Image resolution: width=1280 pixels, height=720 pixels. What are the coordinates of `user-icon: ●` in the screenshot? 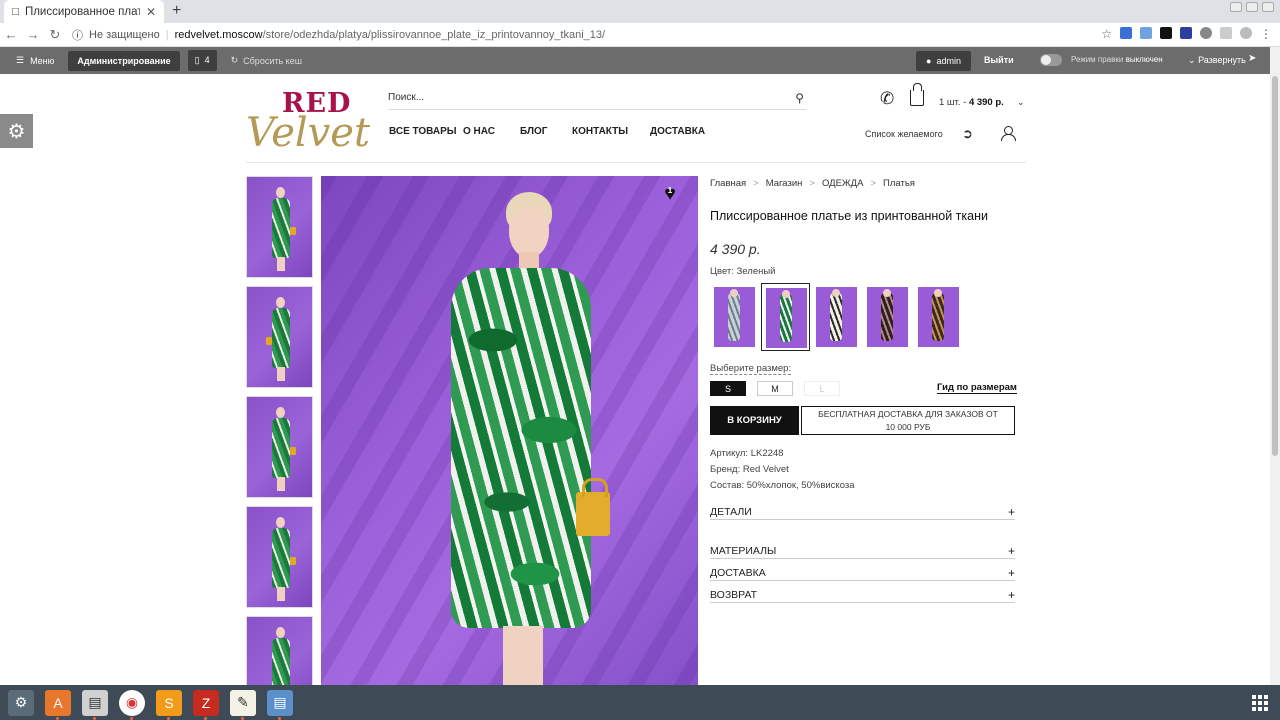 It's located at (929, 61).